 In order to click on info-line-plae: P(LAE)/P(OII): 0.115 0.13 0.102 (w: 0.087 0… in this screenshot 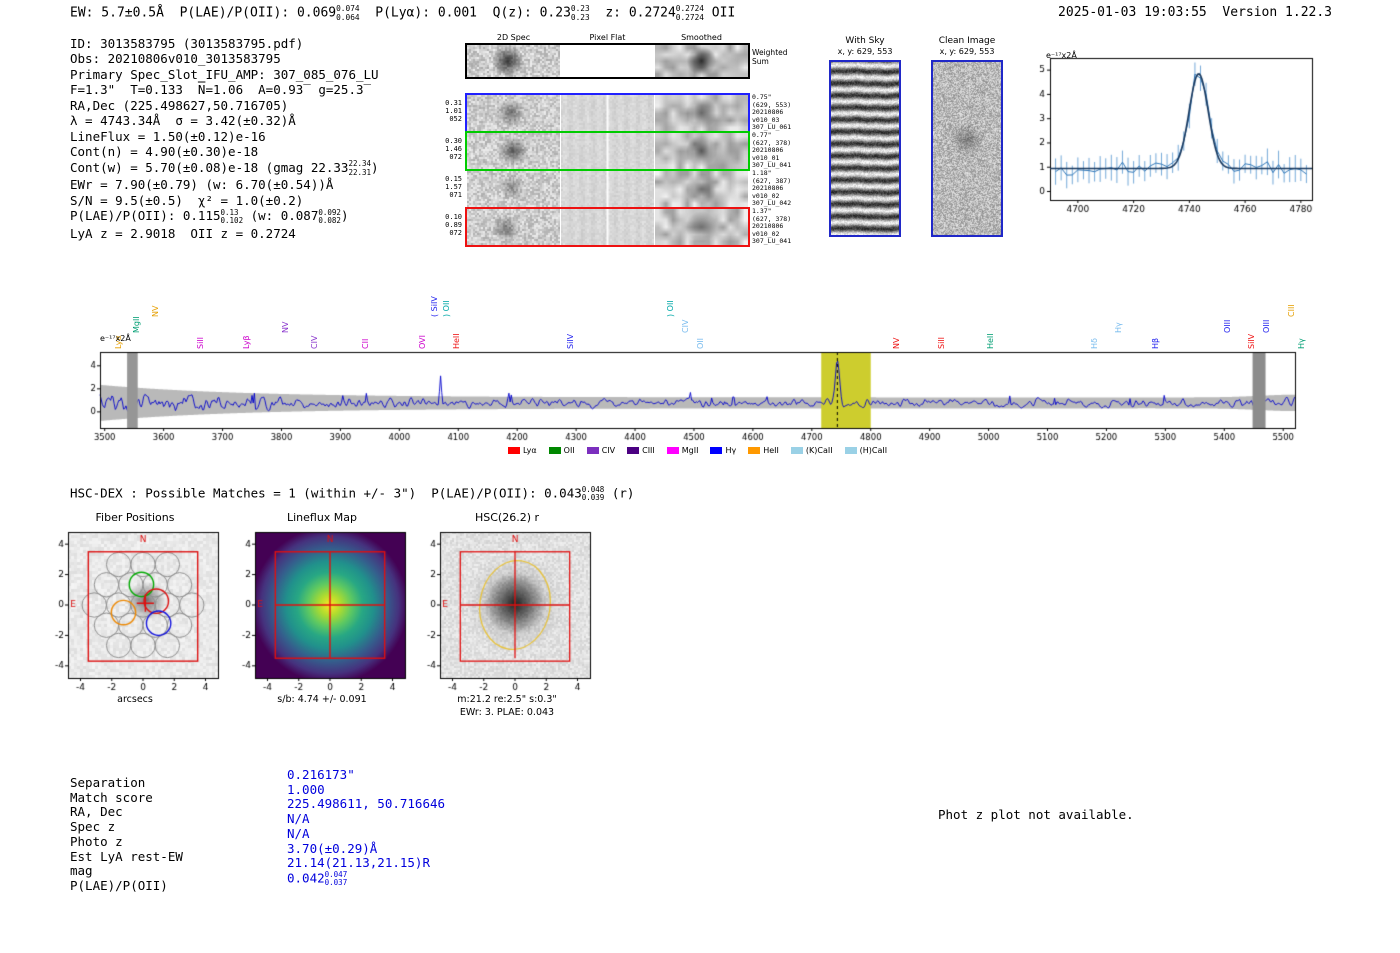, I will do `click(209, 216)`.